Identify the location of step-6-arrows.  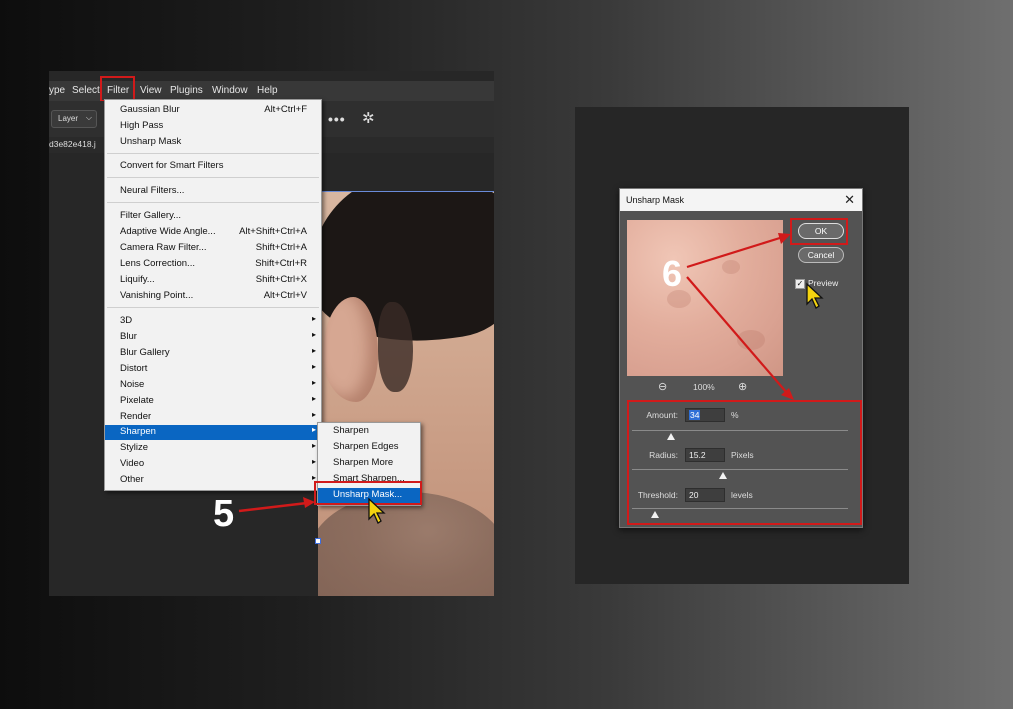
(740, 316).